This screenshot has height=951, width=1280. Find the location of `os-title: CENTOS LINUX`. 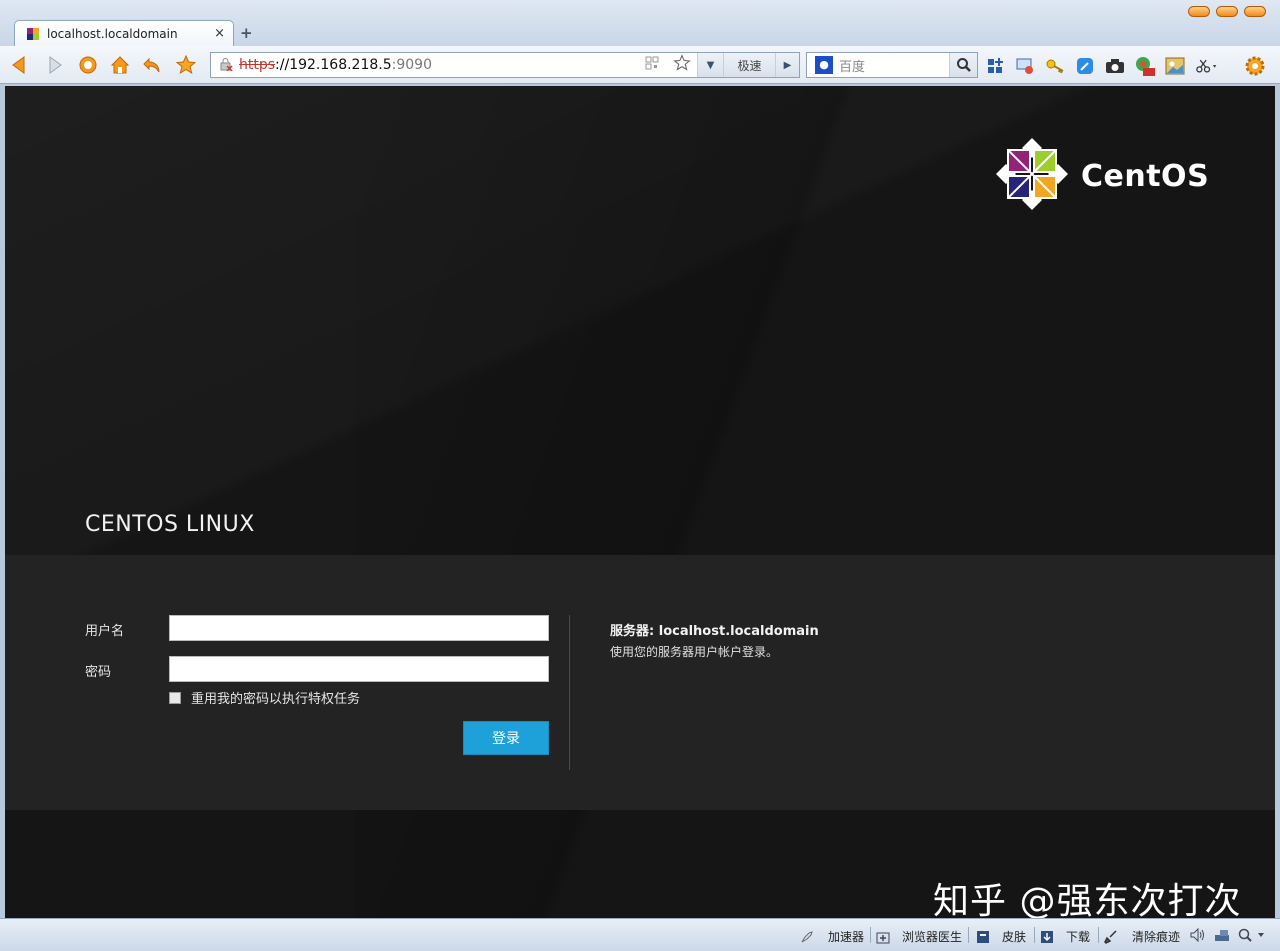

os-title: CENTOS LINUX is located at coordinates (170, 524).